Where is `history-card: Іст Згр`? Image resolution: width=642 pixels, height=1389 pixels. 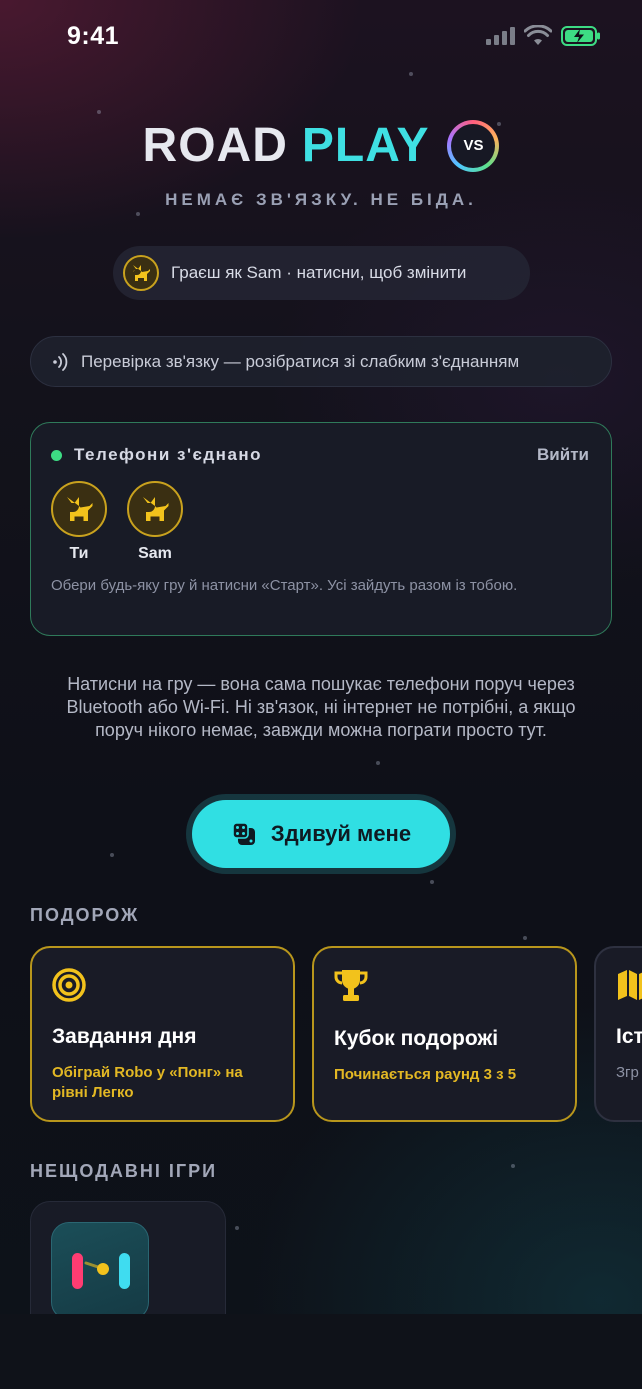 history-card: Іст Згр is located at coordinates (618, 1034).